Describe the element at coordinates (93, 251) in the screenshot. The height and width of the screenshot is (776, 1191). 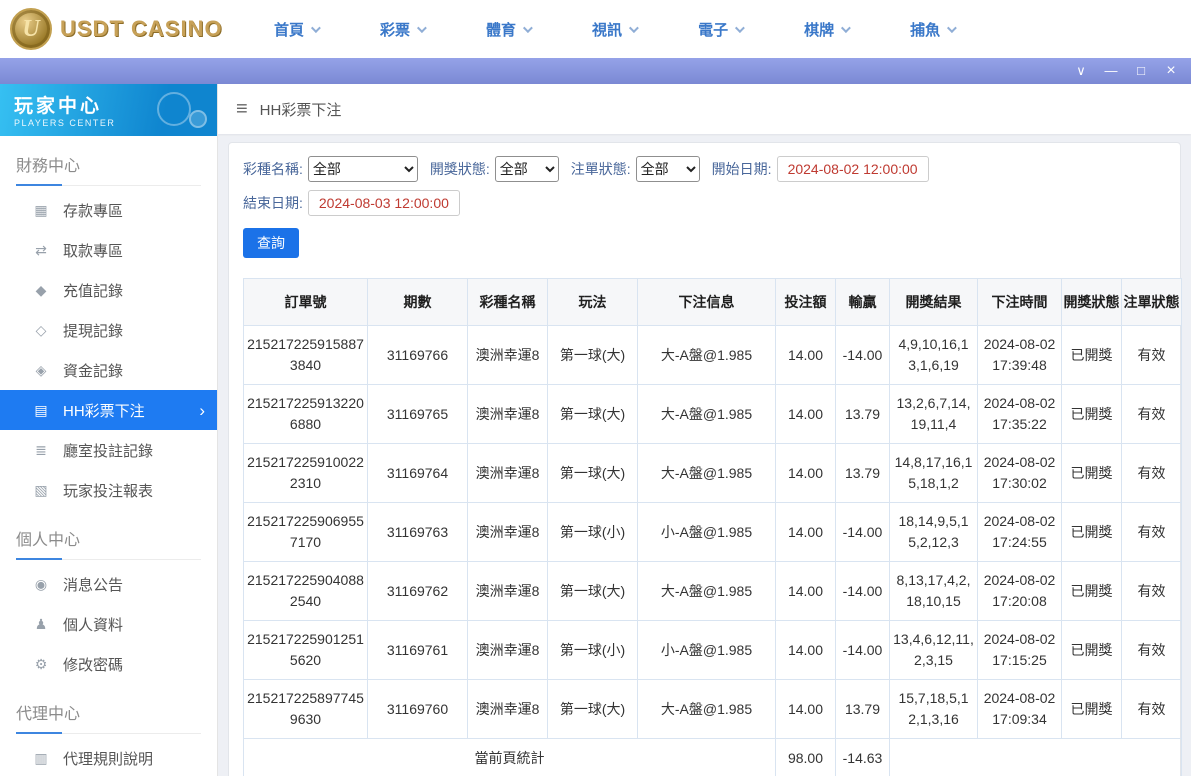
I see `sidebar-item-label: 取款專區` at that location.